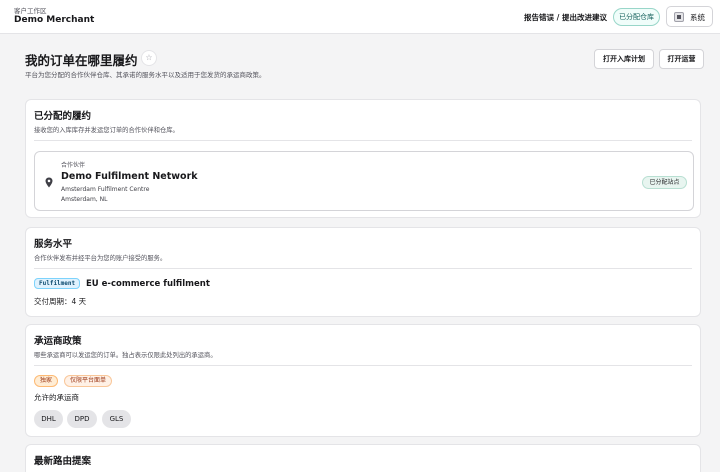 This screenshot has height=472, width=720. Describe the element at coordinates (60, 301) in the screenshot. I see `delivery-time: 交付周期：4 天` at that location.